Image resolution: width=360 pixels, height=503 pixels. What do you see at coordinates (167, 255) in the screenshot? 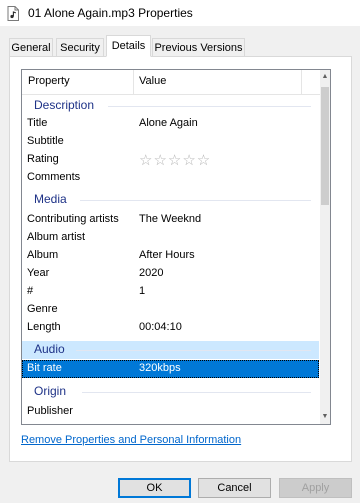
I see `property-value: After Hours` at bounding box center [167, 255].